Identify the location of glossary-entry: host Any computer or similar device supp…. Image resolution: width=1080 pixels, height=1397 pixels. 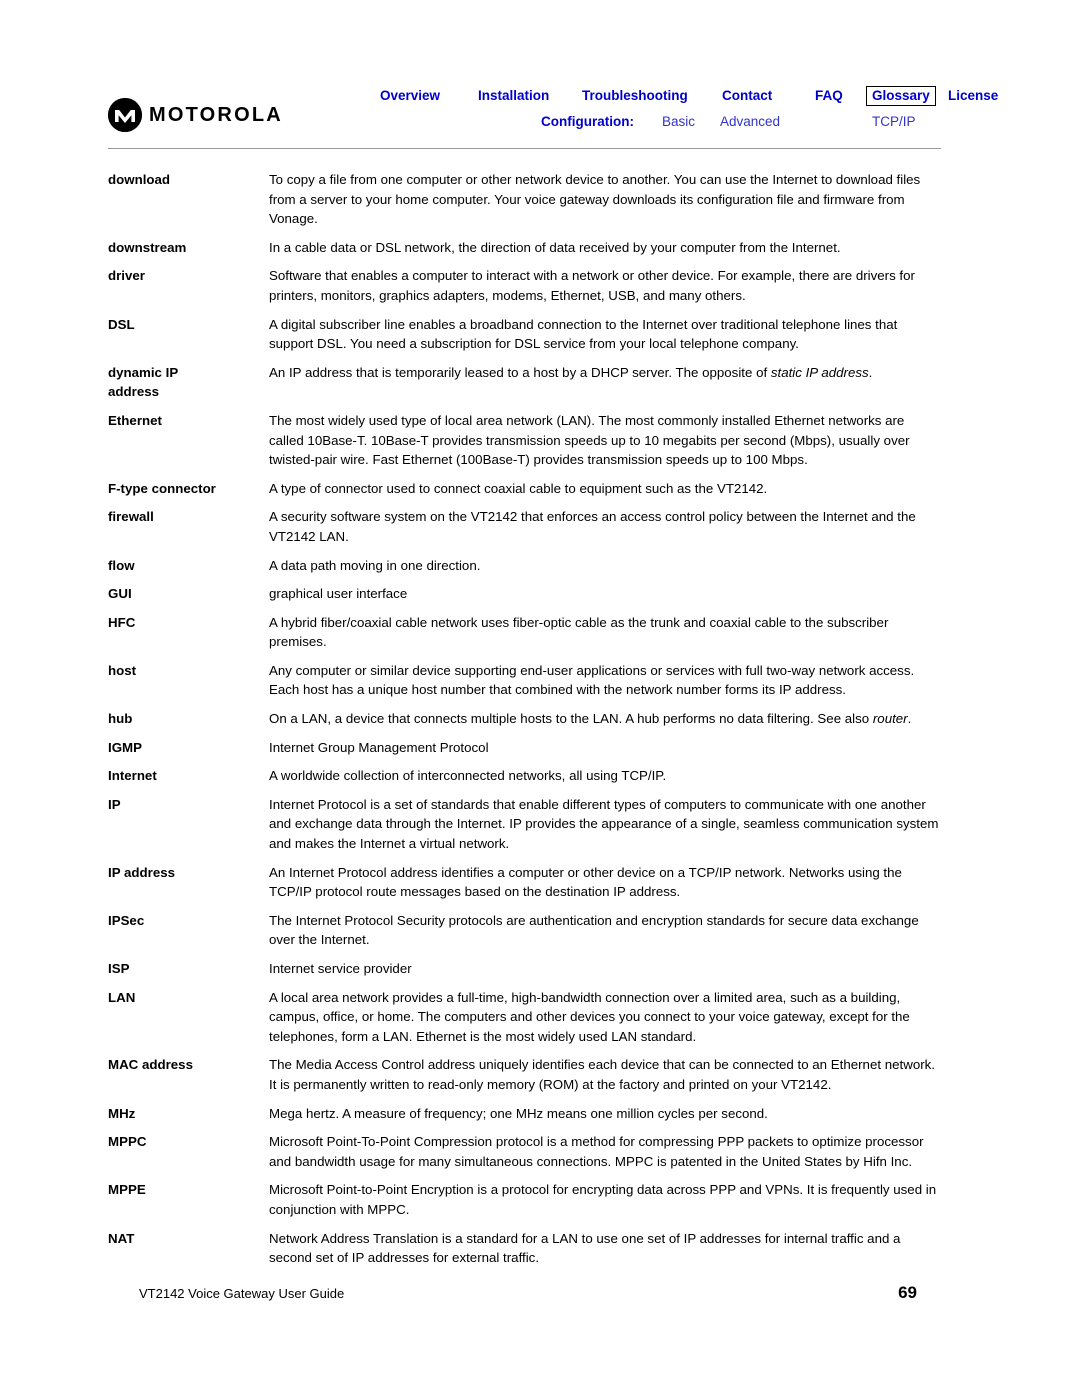
(524, 680).